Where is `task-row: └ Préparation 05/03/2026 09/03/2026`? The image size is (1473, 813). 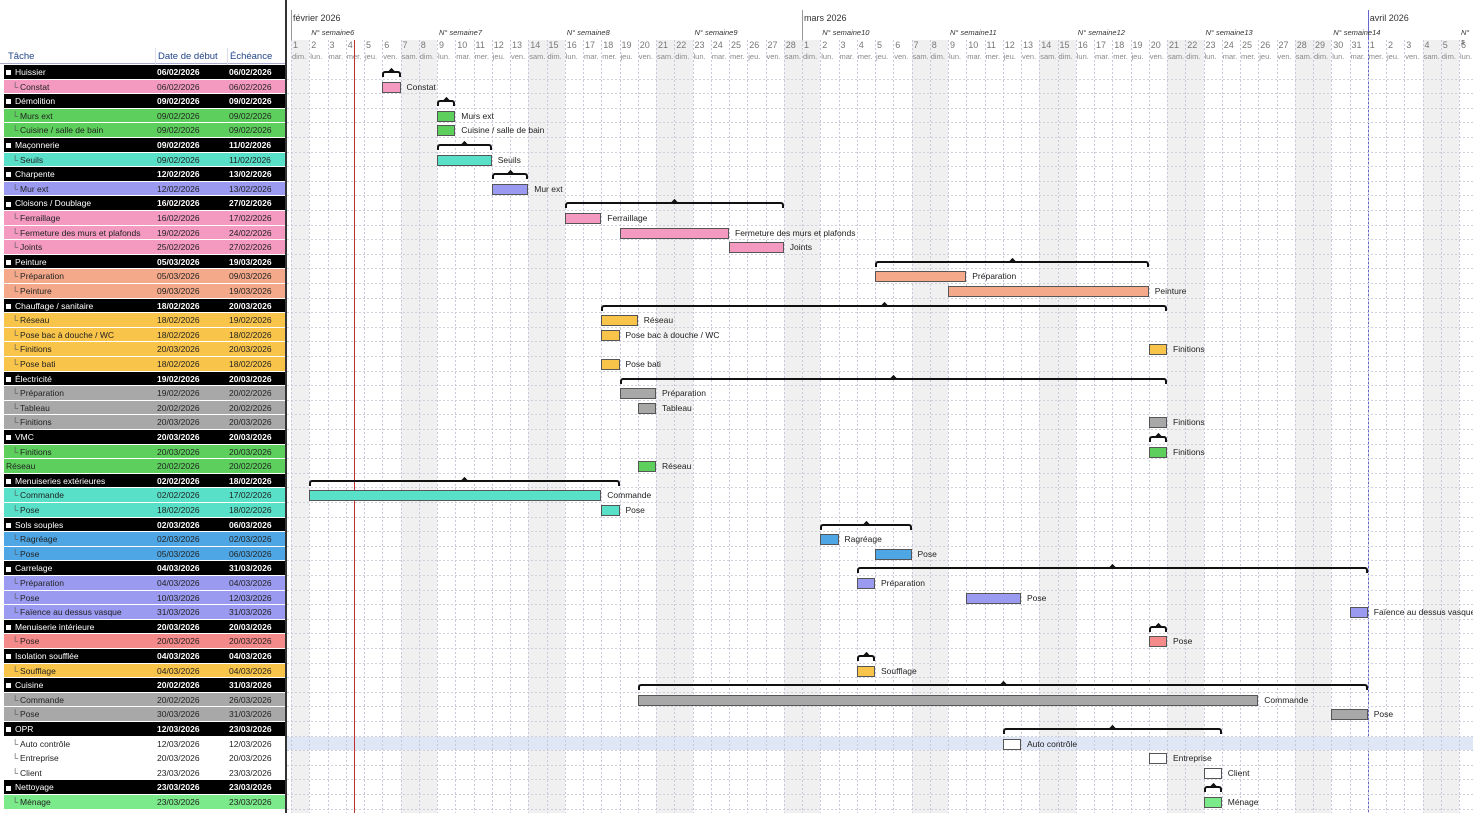 task-row: └ Préparation 05/03/2026 09/03/2026 is located at coordinates (144, 276).